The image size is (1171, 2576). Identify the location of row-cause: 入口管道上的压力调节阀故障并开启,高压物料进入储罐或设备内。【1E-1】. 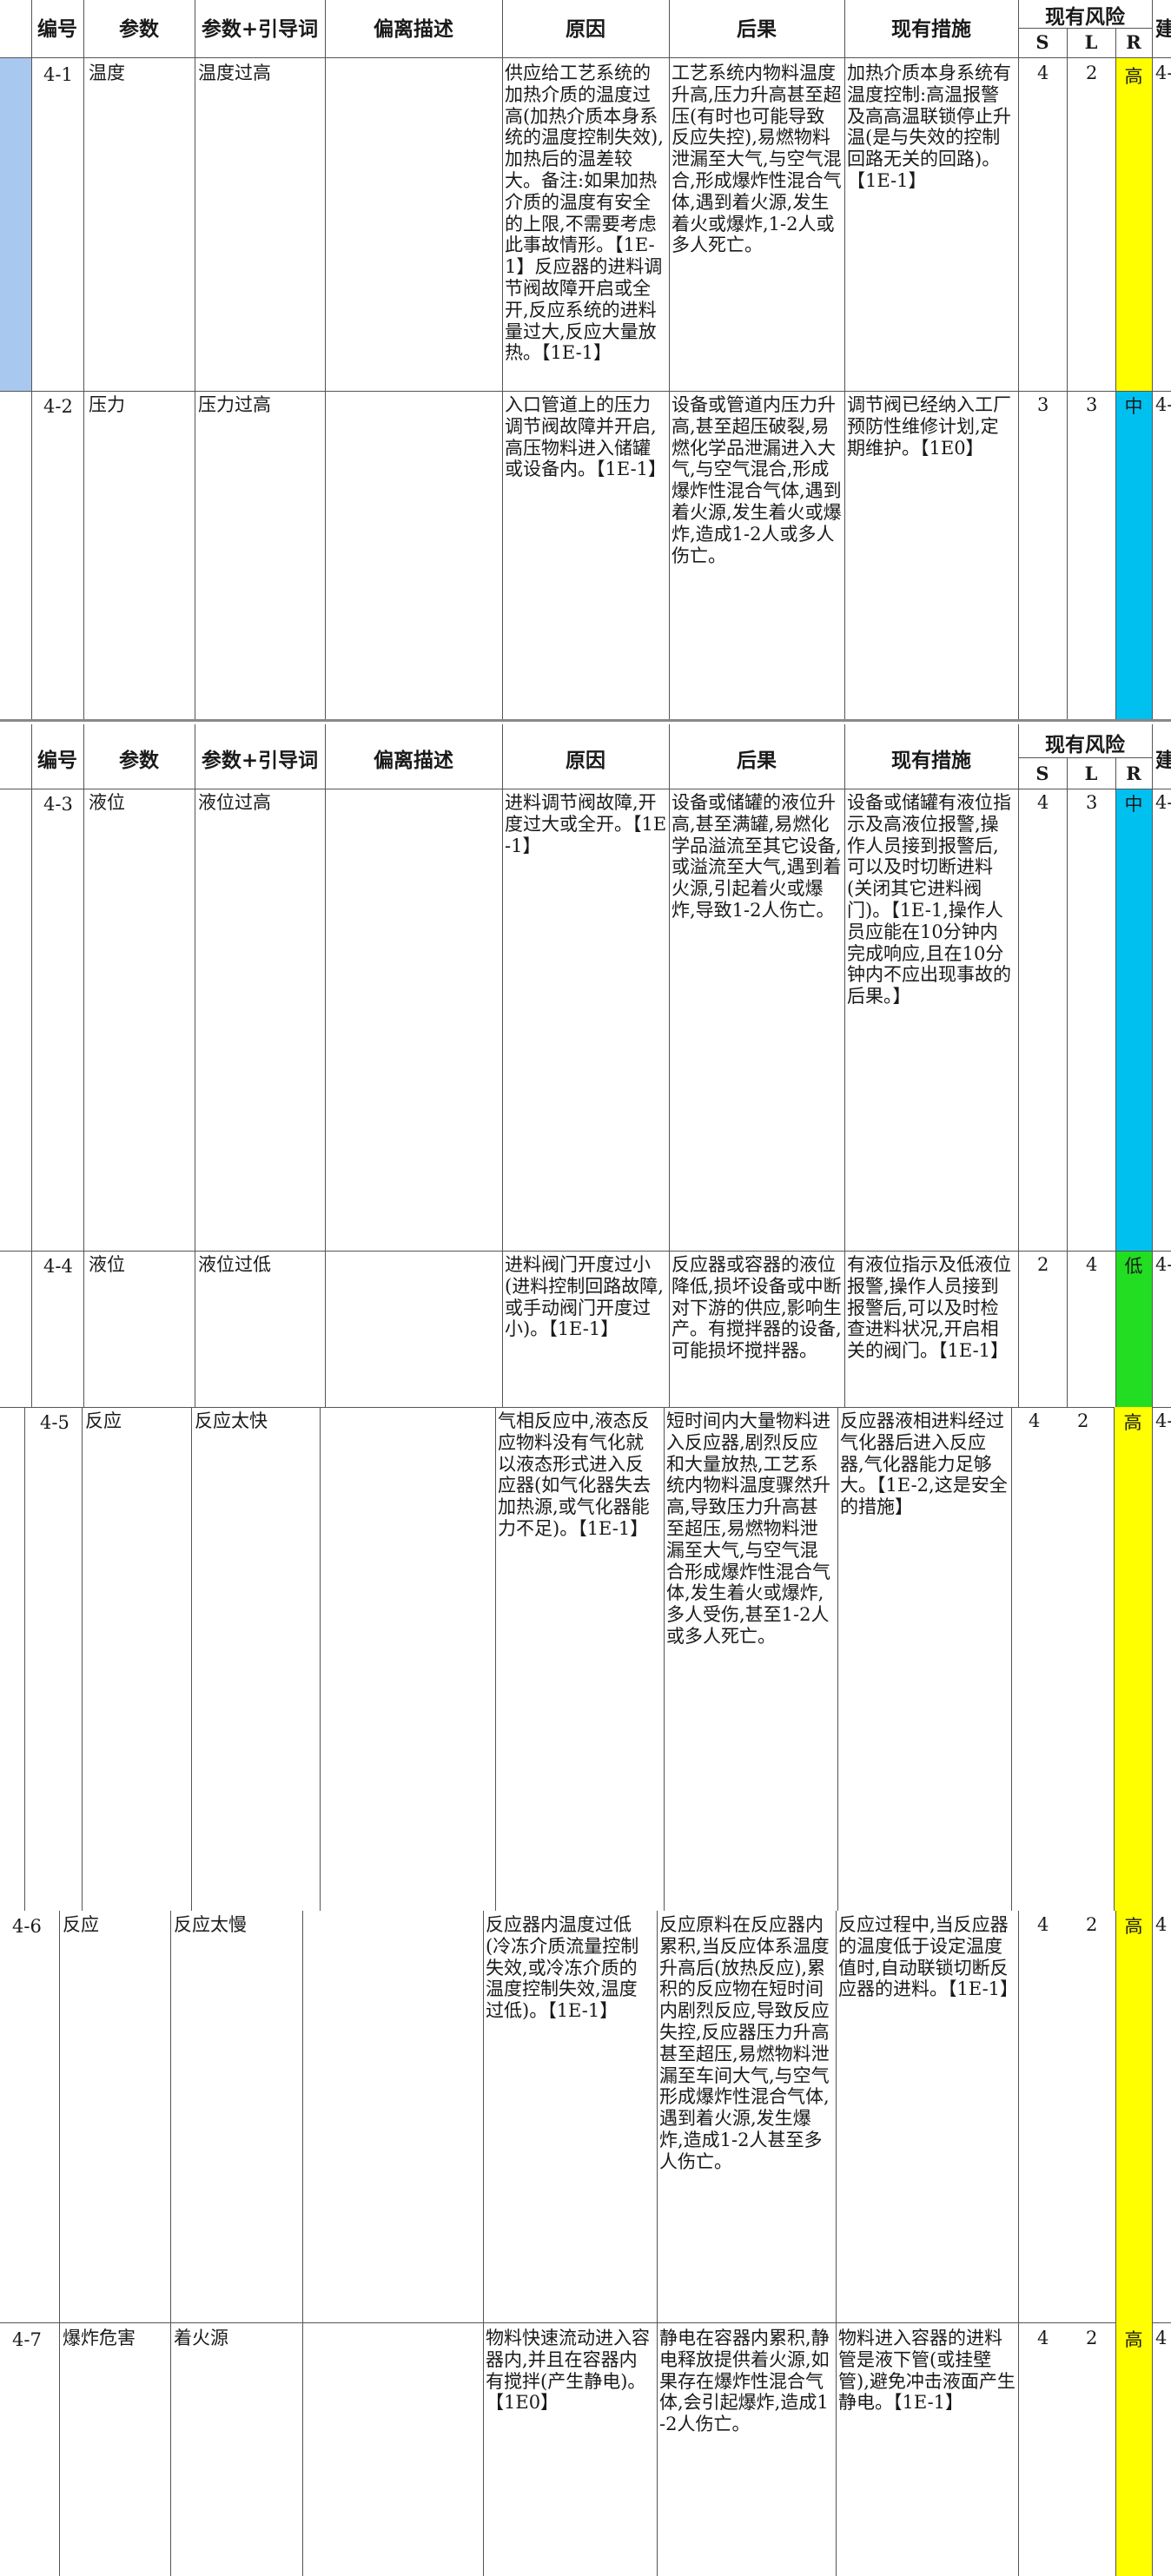
(586, 437).